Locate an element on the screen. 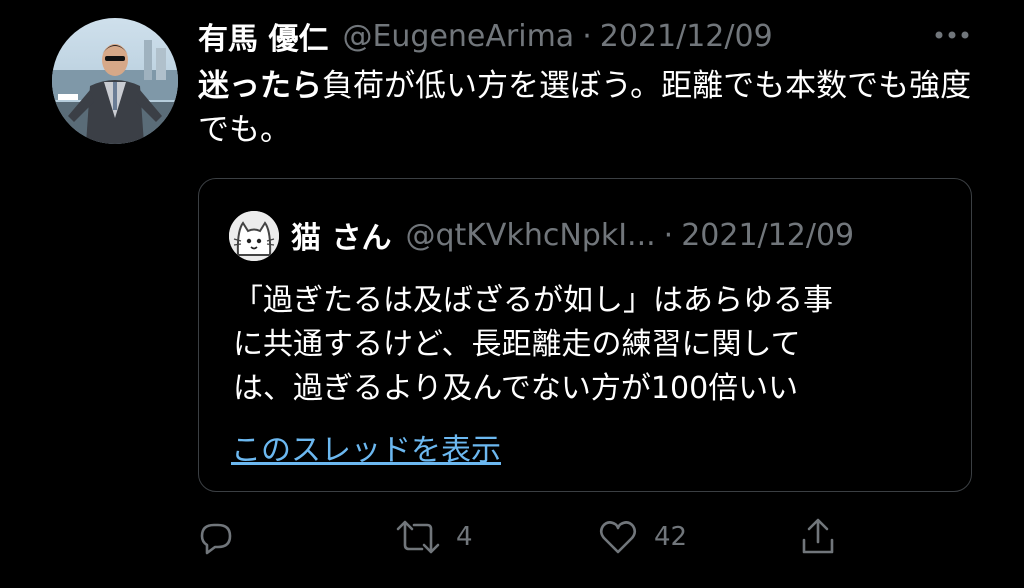 The width and height of the screenshot is (1024, 588). tweet-text-bold: 迷ったら is located at coordinates (260, 86).